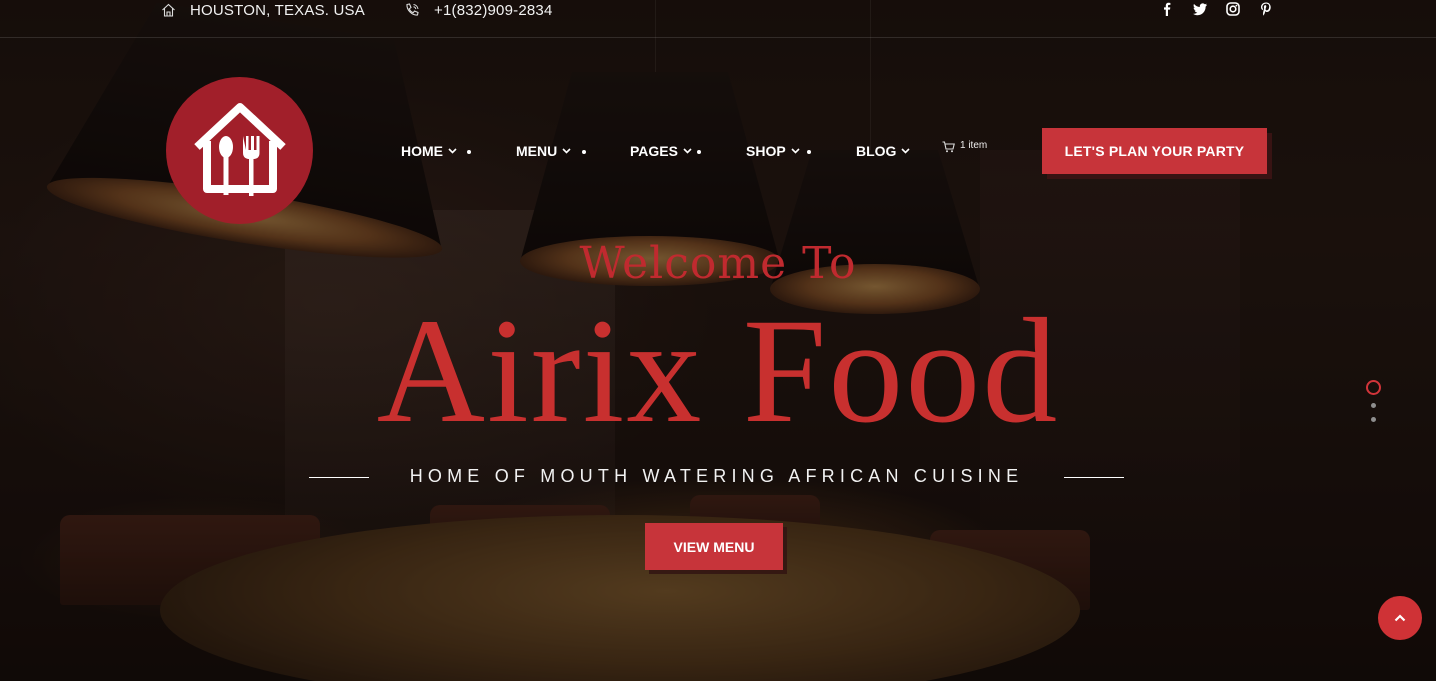  I want to click on cart-link: 1 item, so click(965, 146).